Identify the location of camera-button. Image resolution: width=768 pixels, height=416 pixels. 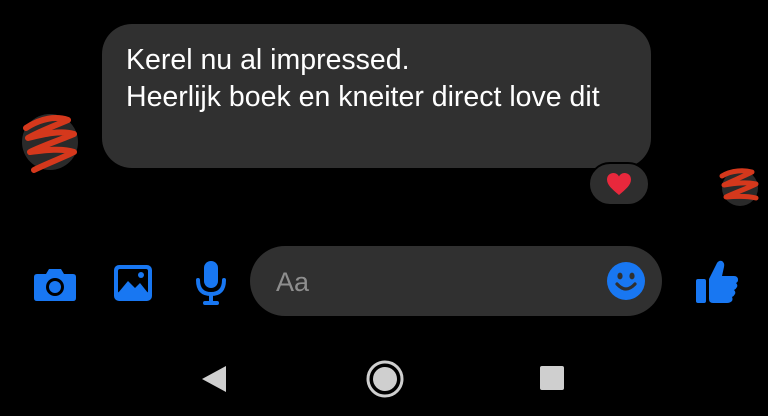
(55, 284).